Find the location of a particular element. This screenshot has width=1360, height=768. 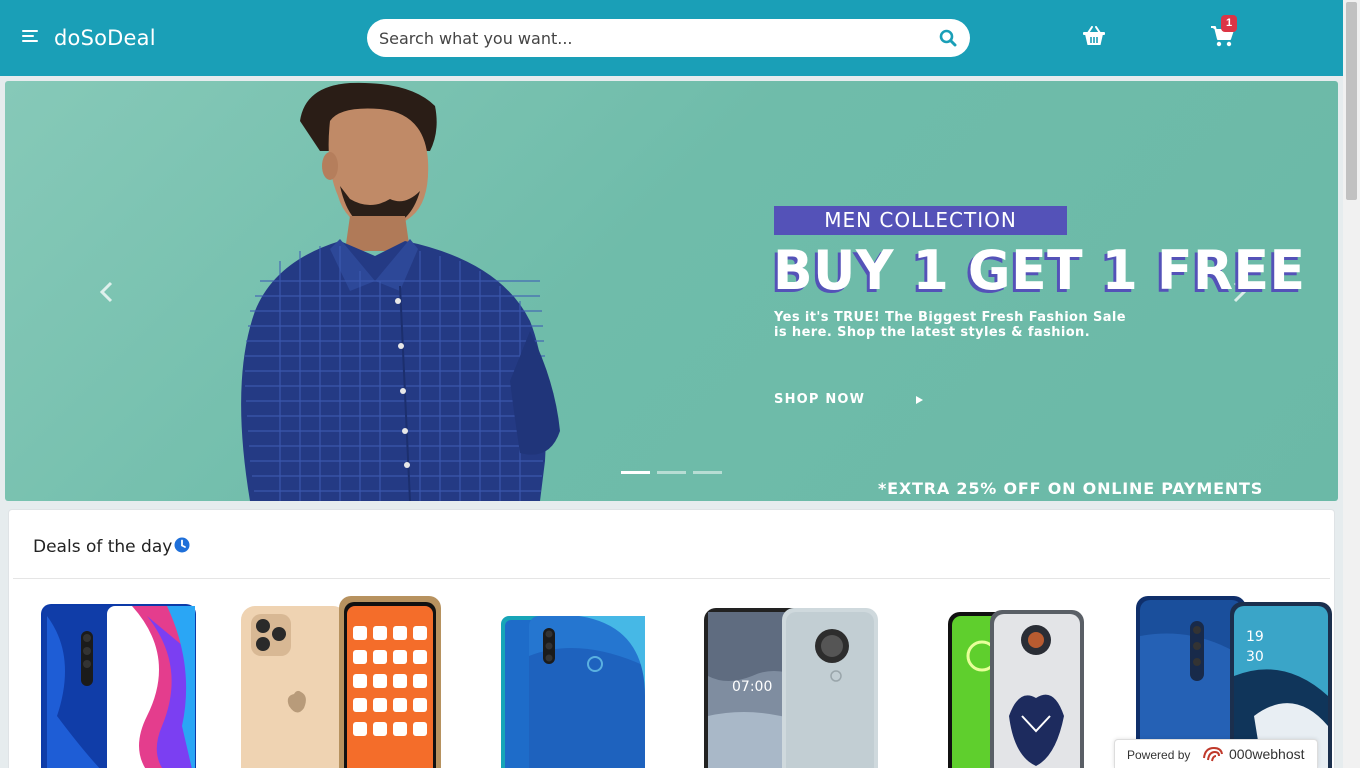

hero-model-image is located at coordinates (400, 291).